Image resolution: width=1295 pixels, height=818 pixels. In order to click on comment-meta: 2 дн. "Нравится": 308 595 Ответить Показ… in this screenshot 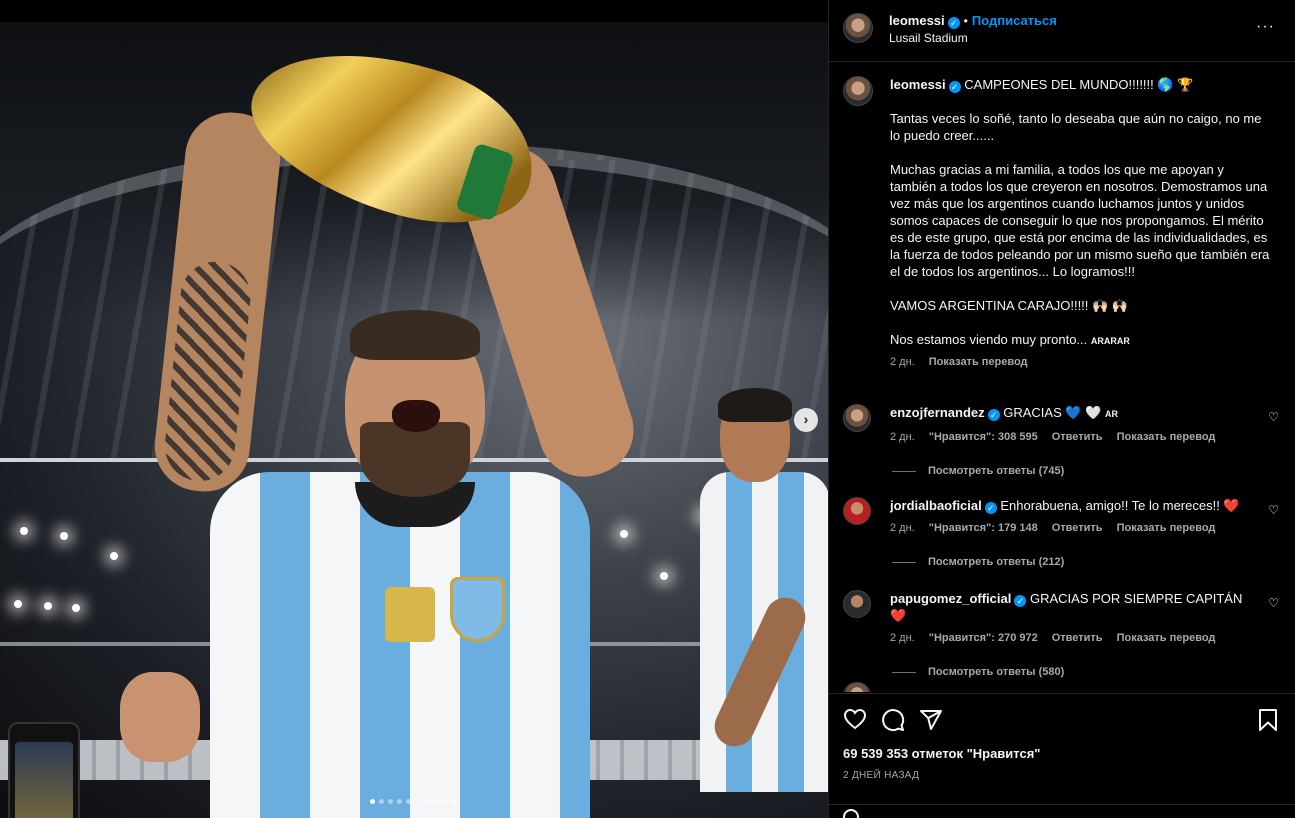, I will do `click(1072, 437)`.